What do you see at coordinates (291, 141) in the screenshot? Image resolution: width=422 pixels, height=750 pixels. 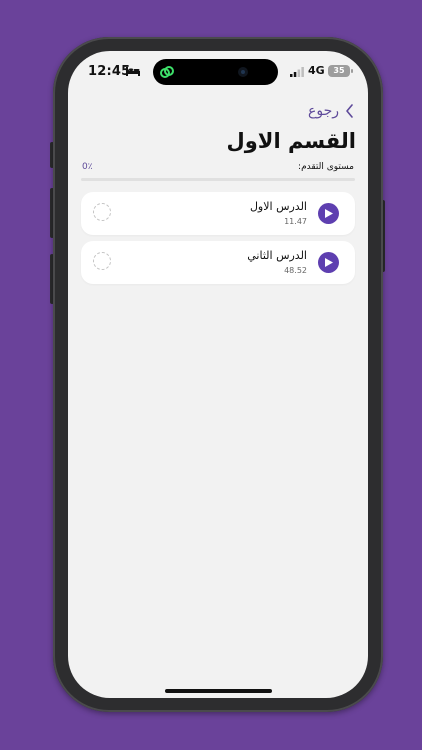 I see `page-title: القسم الاول` at bounding box center [291, 141].